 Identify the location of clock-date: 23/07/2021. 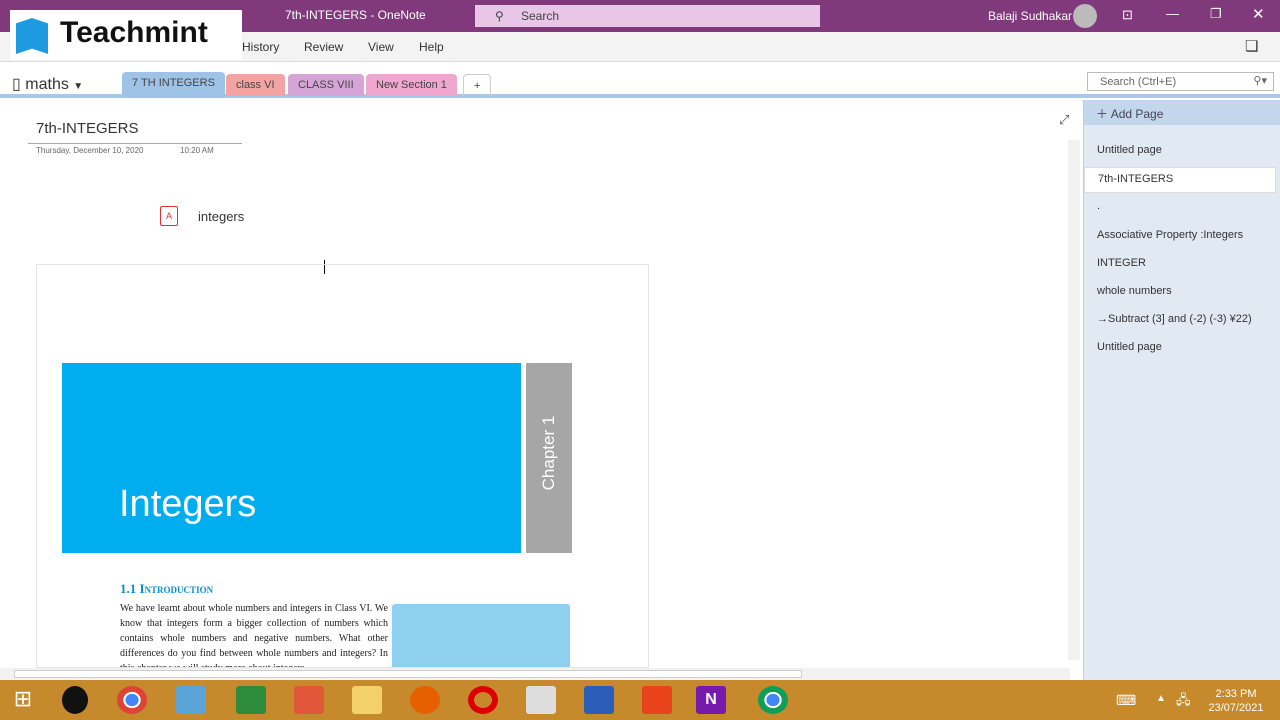
(1236, 708).